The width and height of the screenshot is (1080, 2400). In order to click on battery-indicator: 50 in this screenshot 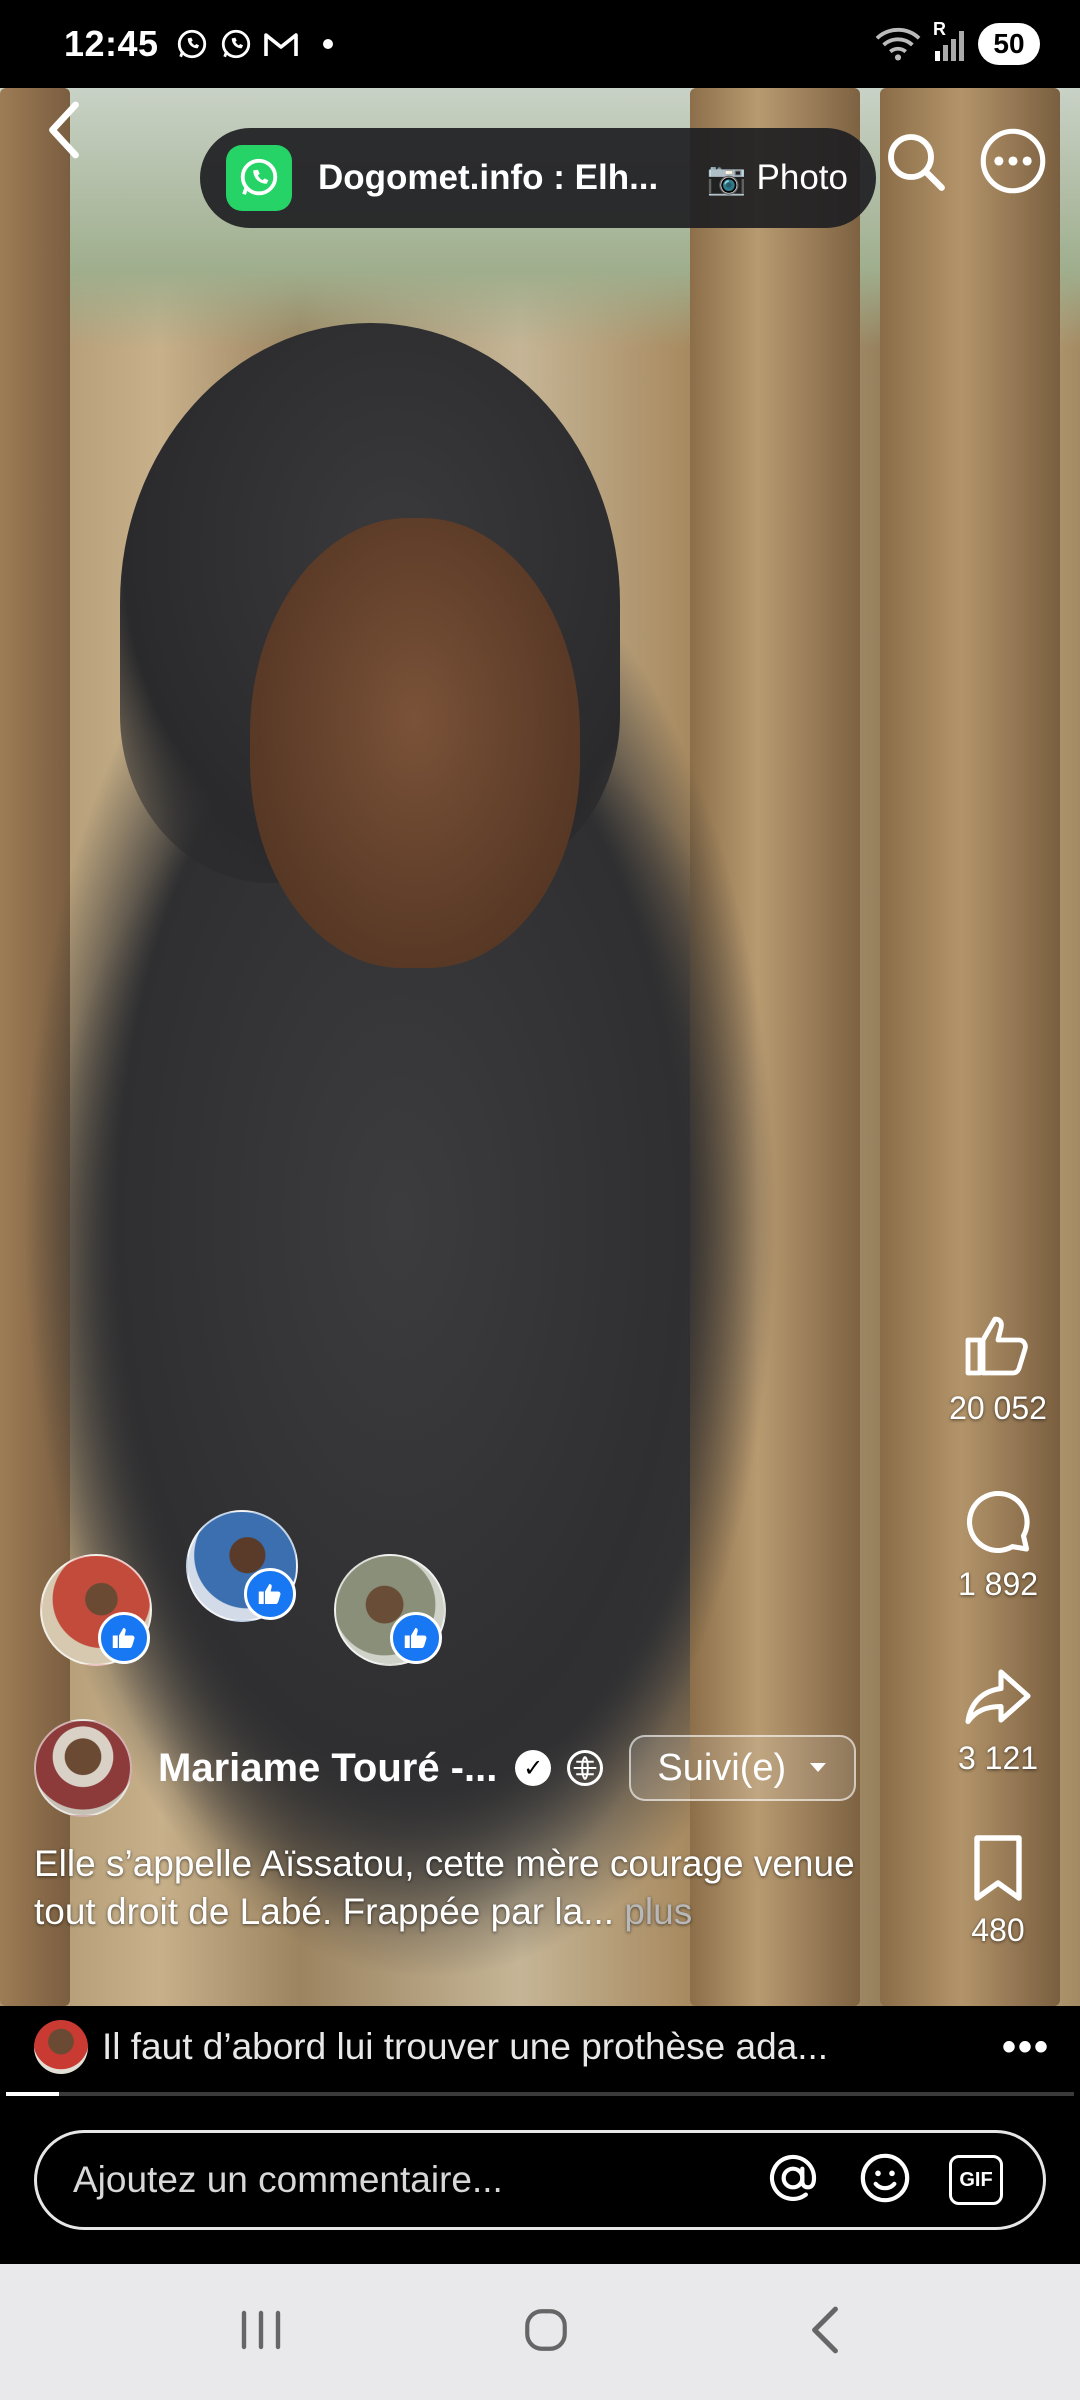, I will do `click(1009, 44)`.